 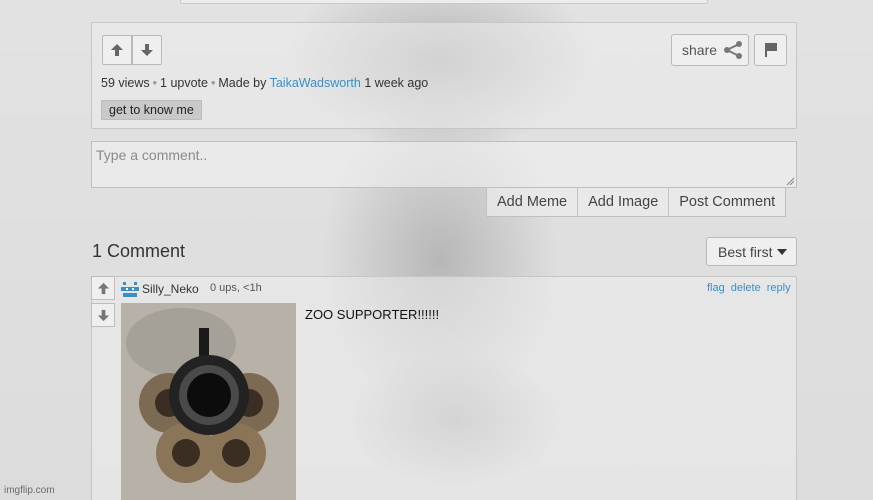 I want to click on downvote-button, so click(x=147, y=50).